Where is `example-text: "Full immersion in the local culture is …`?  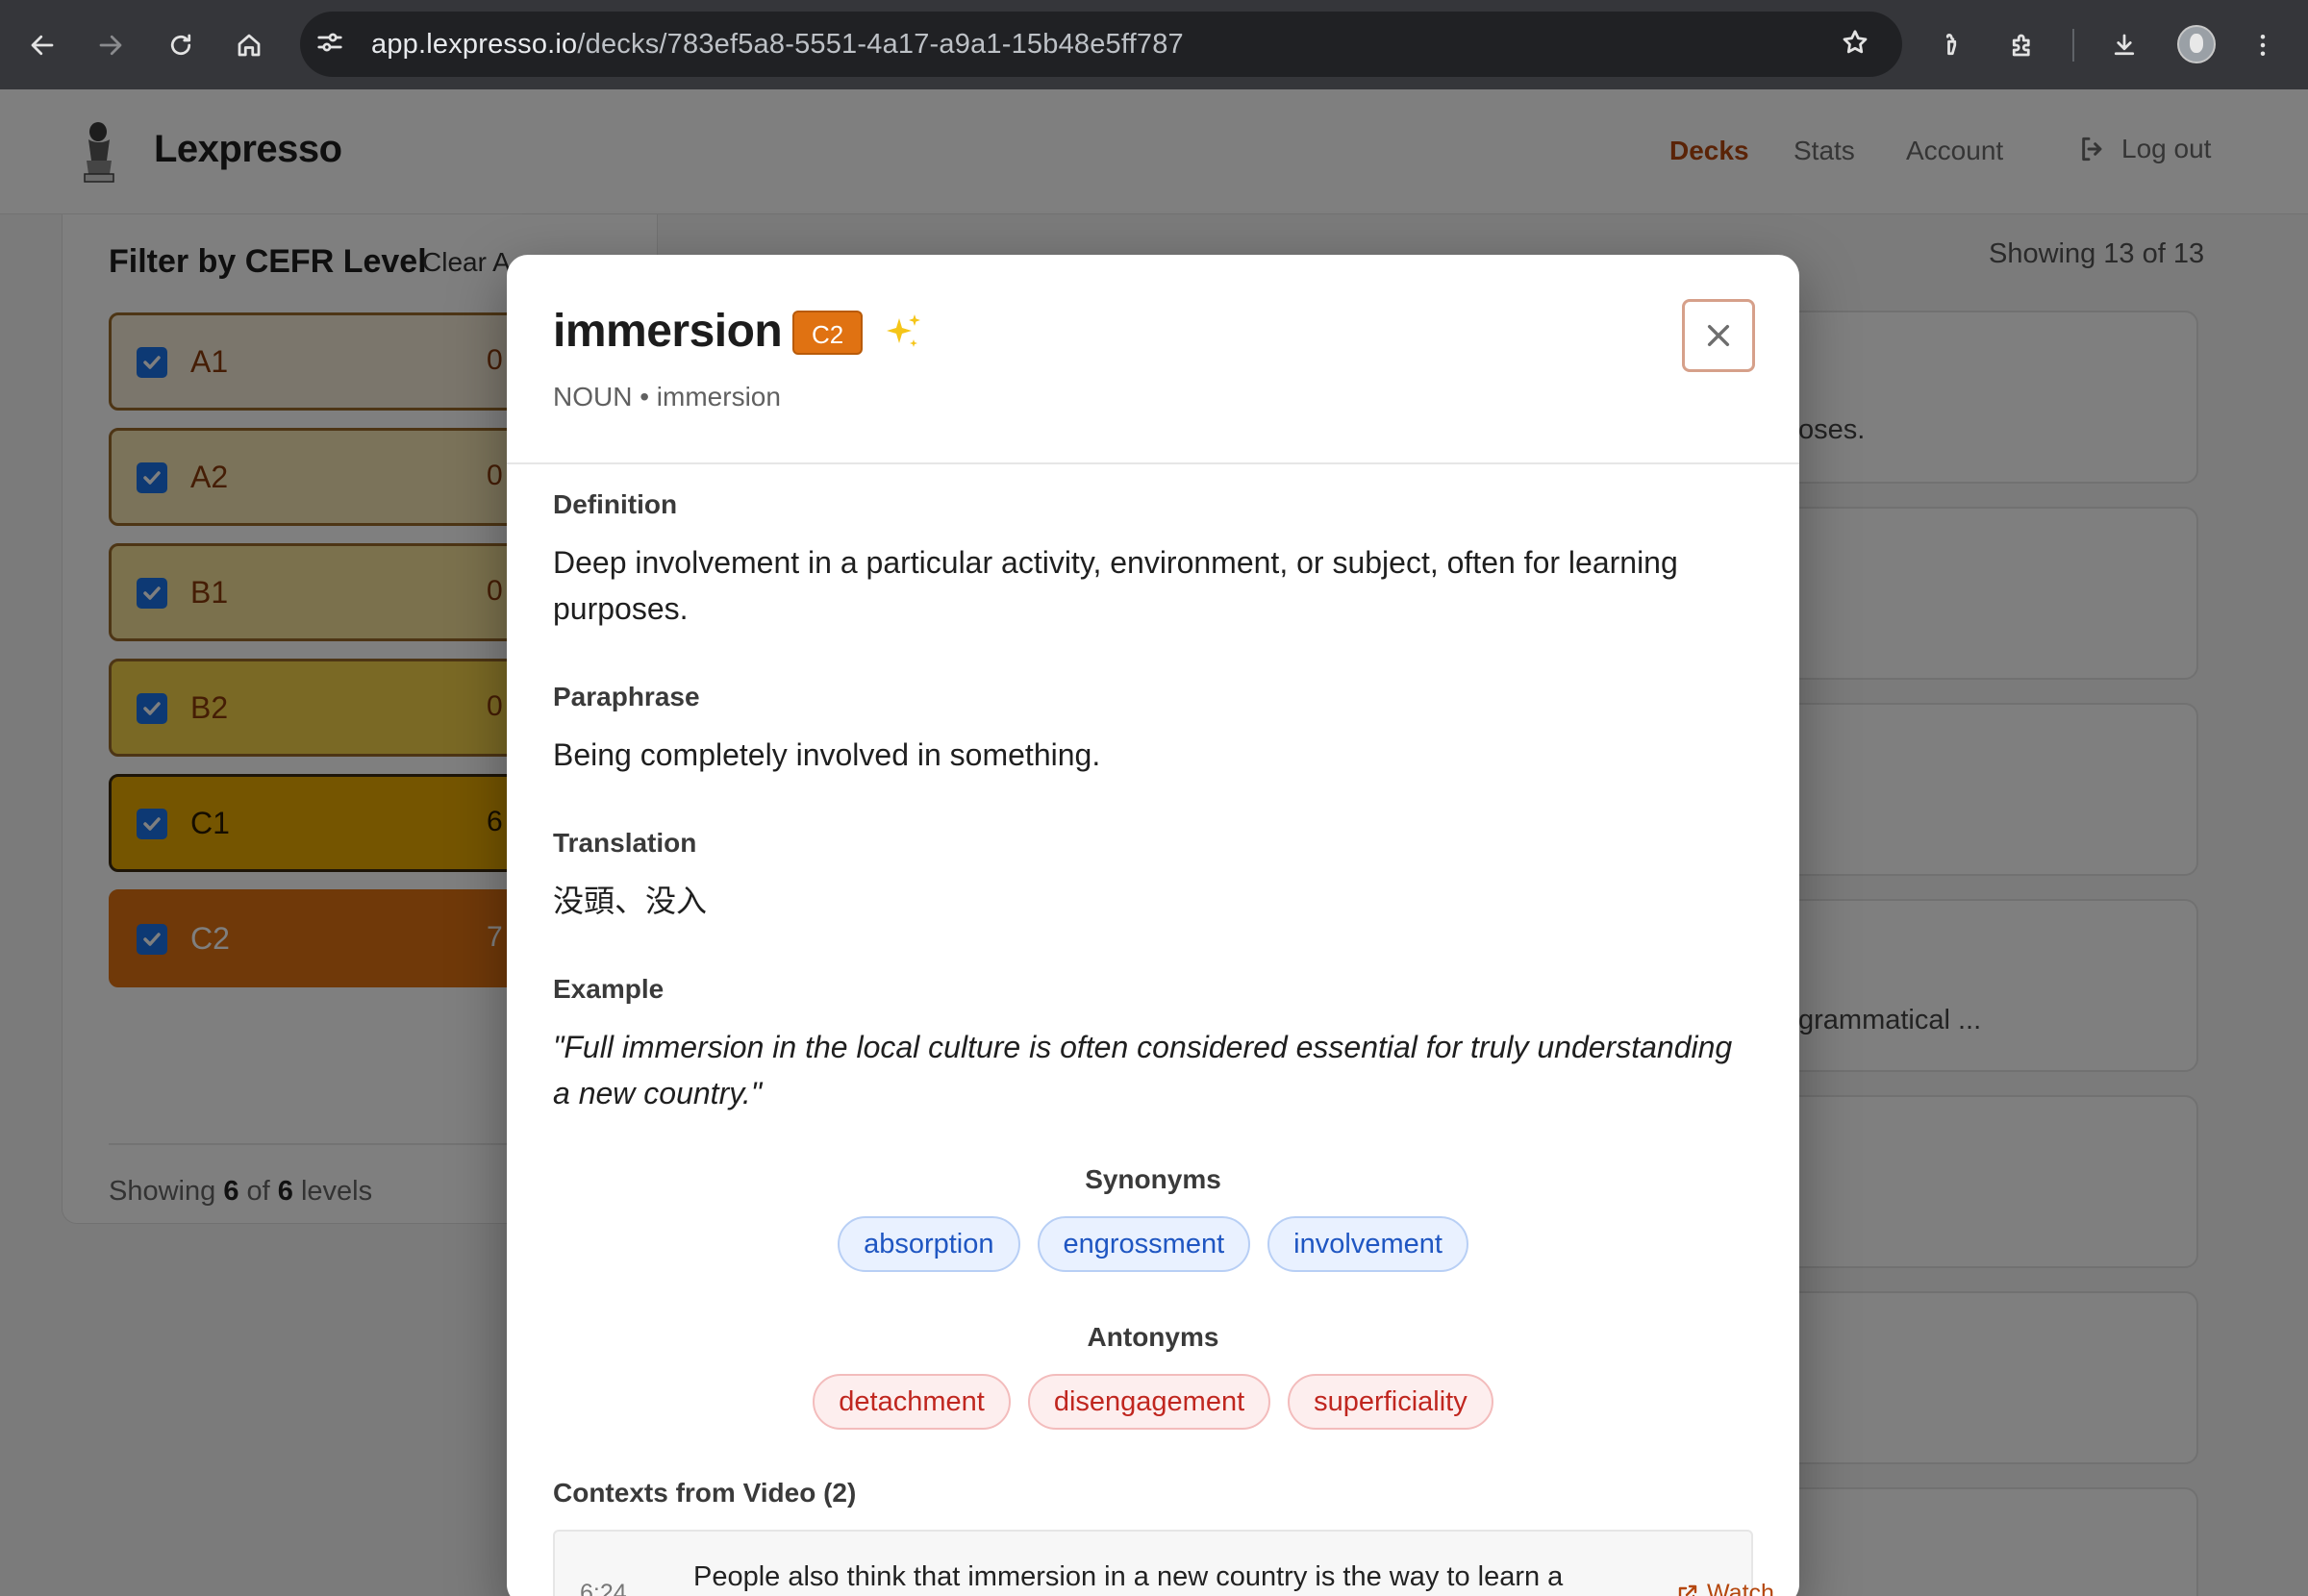
example-text: "Full immersion in the local culture is … is located at coordinates (1143, 1070).